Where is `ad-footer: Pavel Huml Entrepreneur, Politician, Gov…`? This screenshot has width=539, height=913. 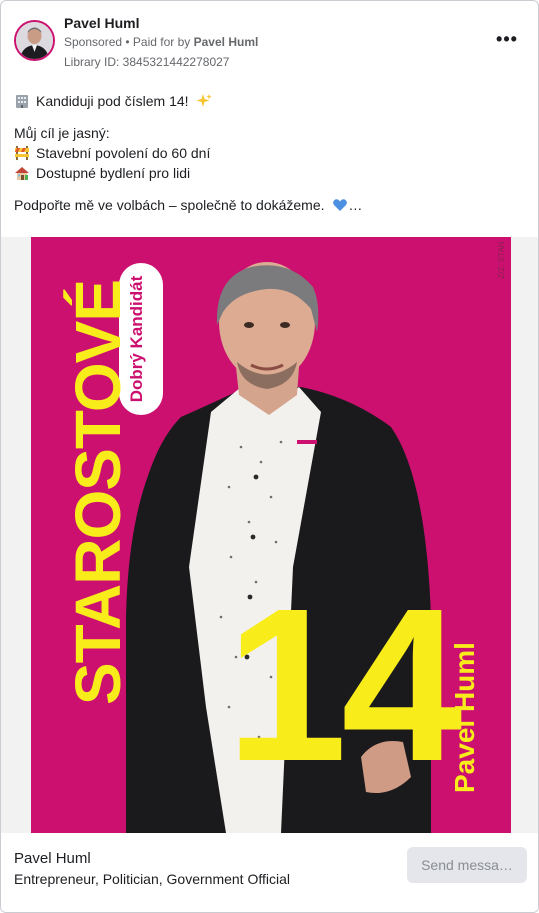 ad-footer: Pavel Huml Entrepreneur, Politician, Gov… is located at coordinates (269, 872).